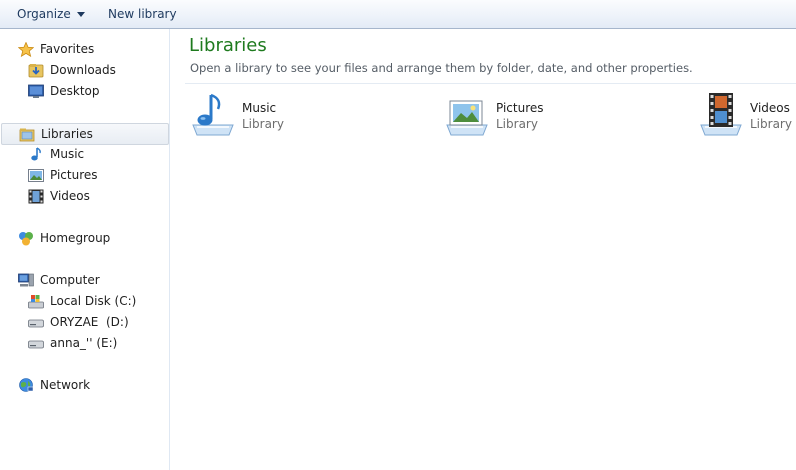 Image resolution: width=796 pixels, height=470 pixels. I want to click on header-divider, so click(490, 83).